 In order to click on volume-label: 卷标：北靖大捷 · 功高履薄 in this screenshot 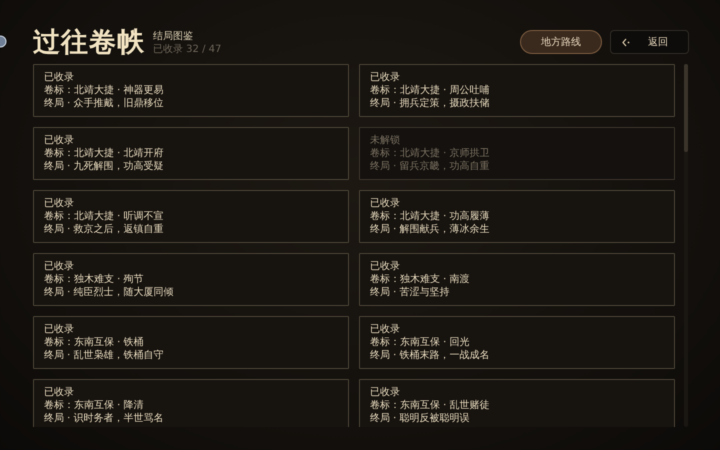, I will do `click(430, 216)`.